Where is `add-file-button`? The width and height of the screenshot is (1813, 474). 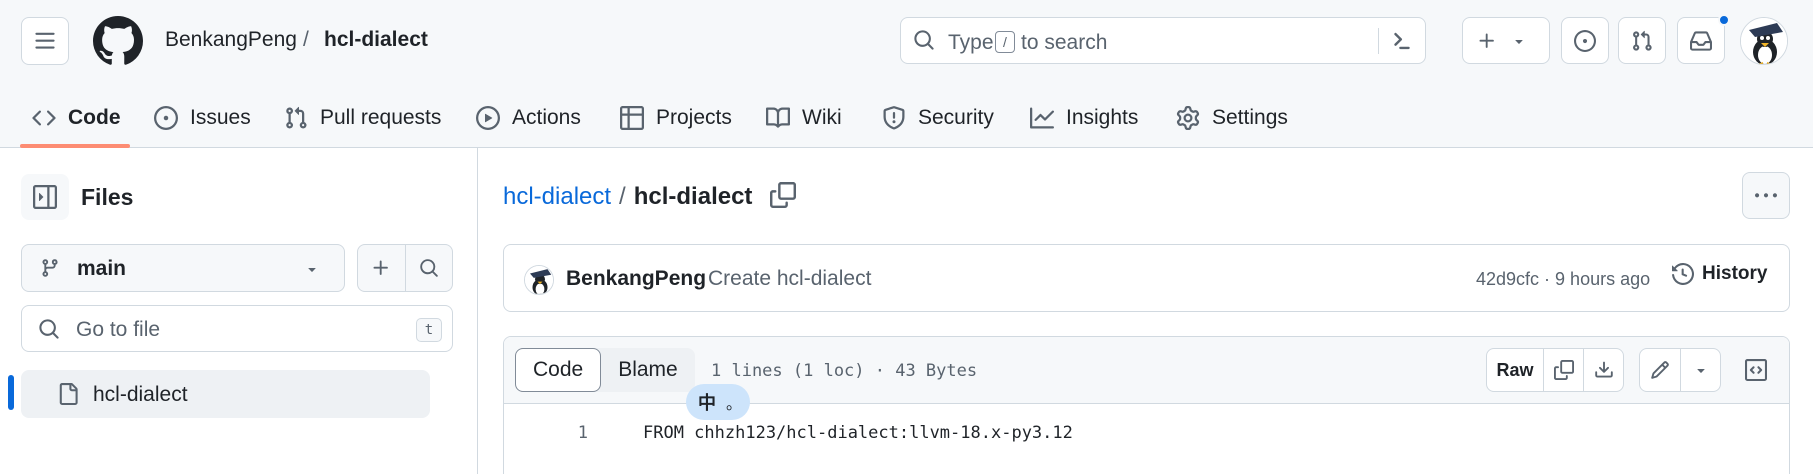
add-file-button is located at coordinates (381, 268).